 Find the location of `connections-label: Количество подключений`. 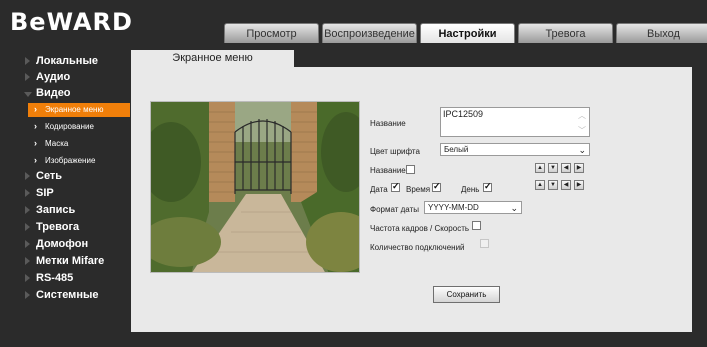

connections-label: Количество подключений is located at coordinates (417, 247).